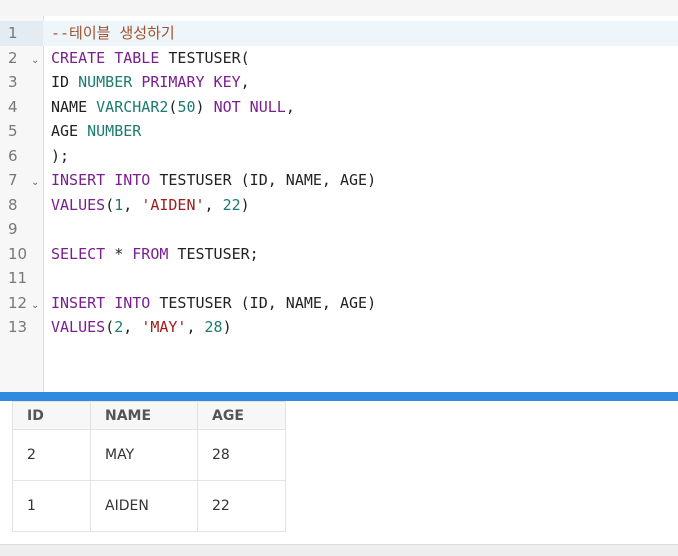  Describe the element at coordinates (144, 506) in the screenshot. I see `cell-name: AIDEN` at that location.